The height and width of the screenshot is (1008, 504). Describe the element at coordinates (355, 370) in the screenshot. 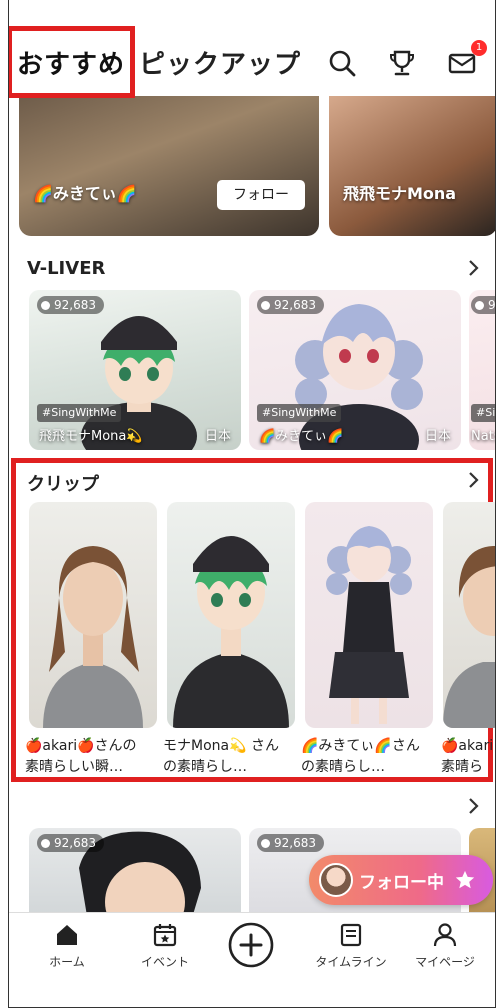

I see `vliver-card: 92,683 #SingWithMe 🌈みきてぃ🌈 日本` at that location.